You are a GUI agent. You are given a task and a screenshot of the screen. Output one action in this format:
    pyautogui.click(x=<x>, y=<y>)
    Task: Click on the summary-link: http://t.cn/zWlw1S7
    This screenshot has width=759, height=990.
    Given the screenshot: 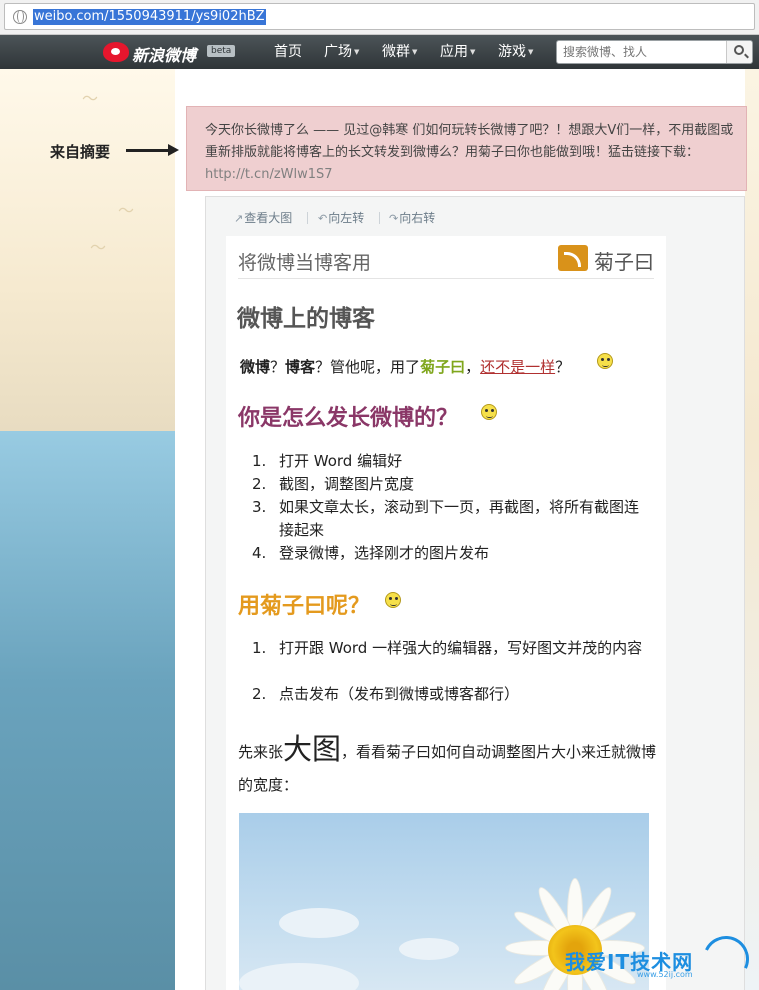 What is the action you would take?
    pyautogui.click(x=269, y=174)
    